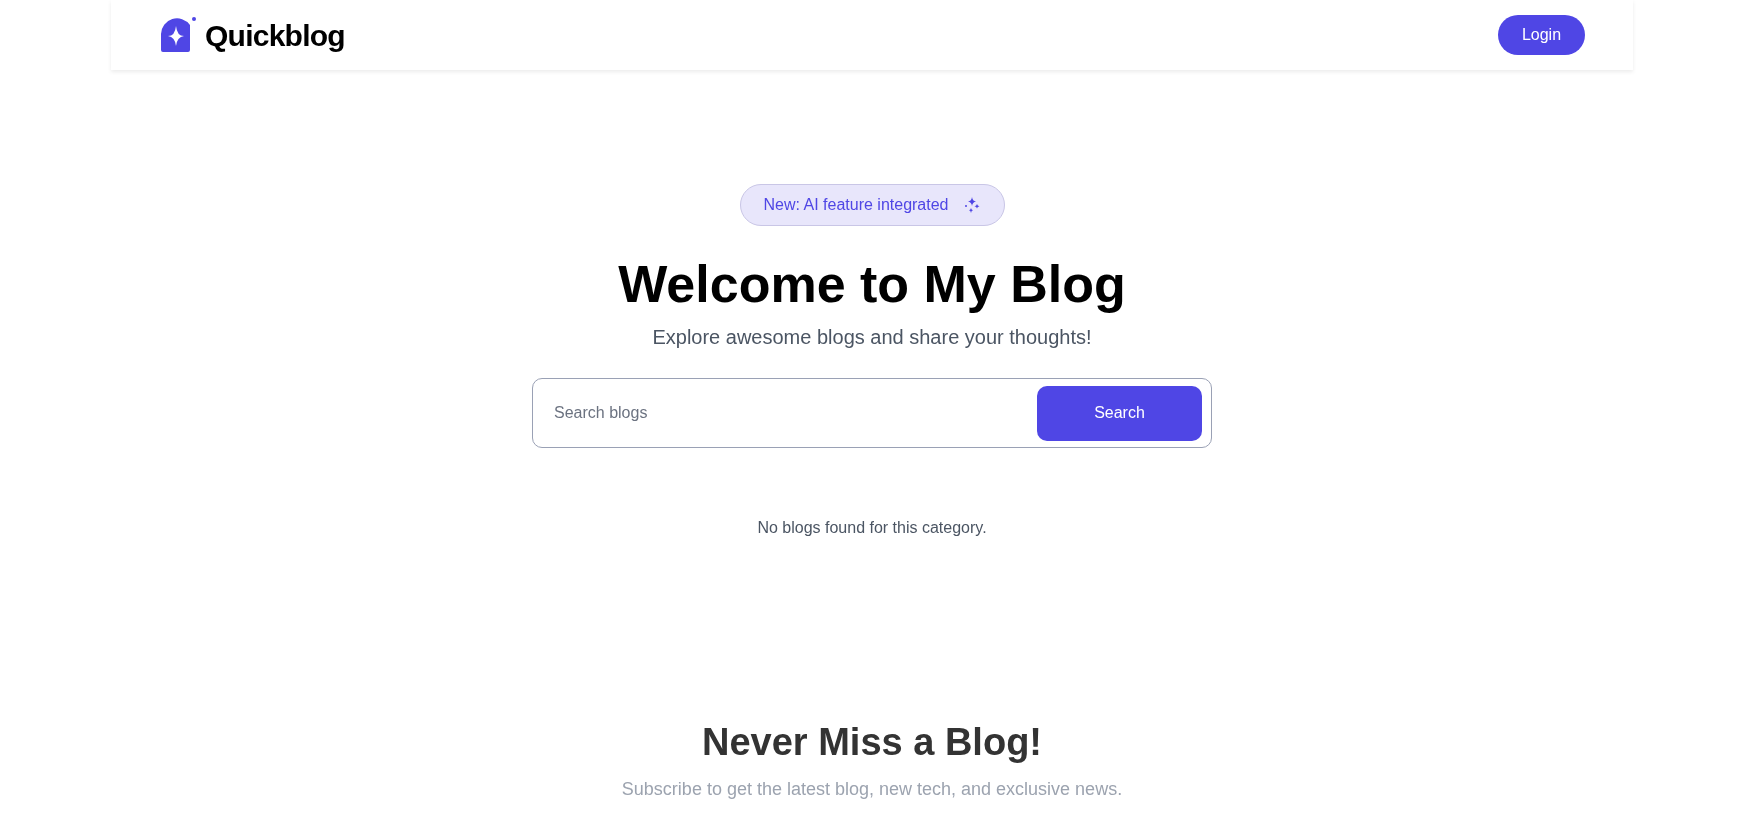 The image size is (1744, 815). What do you see at coordinates (872, 337) in the screenshot?
I see `hero-subtitle: Explore awesome blogs and share your thoughts!` at bounding box center [872, 337].